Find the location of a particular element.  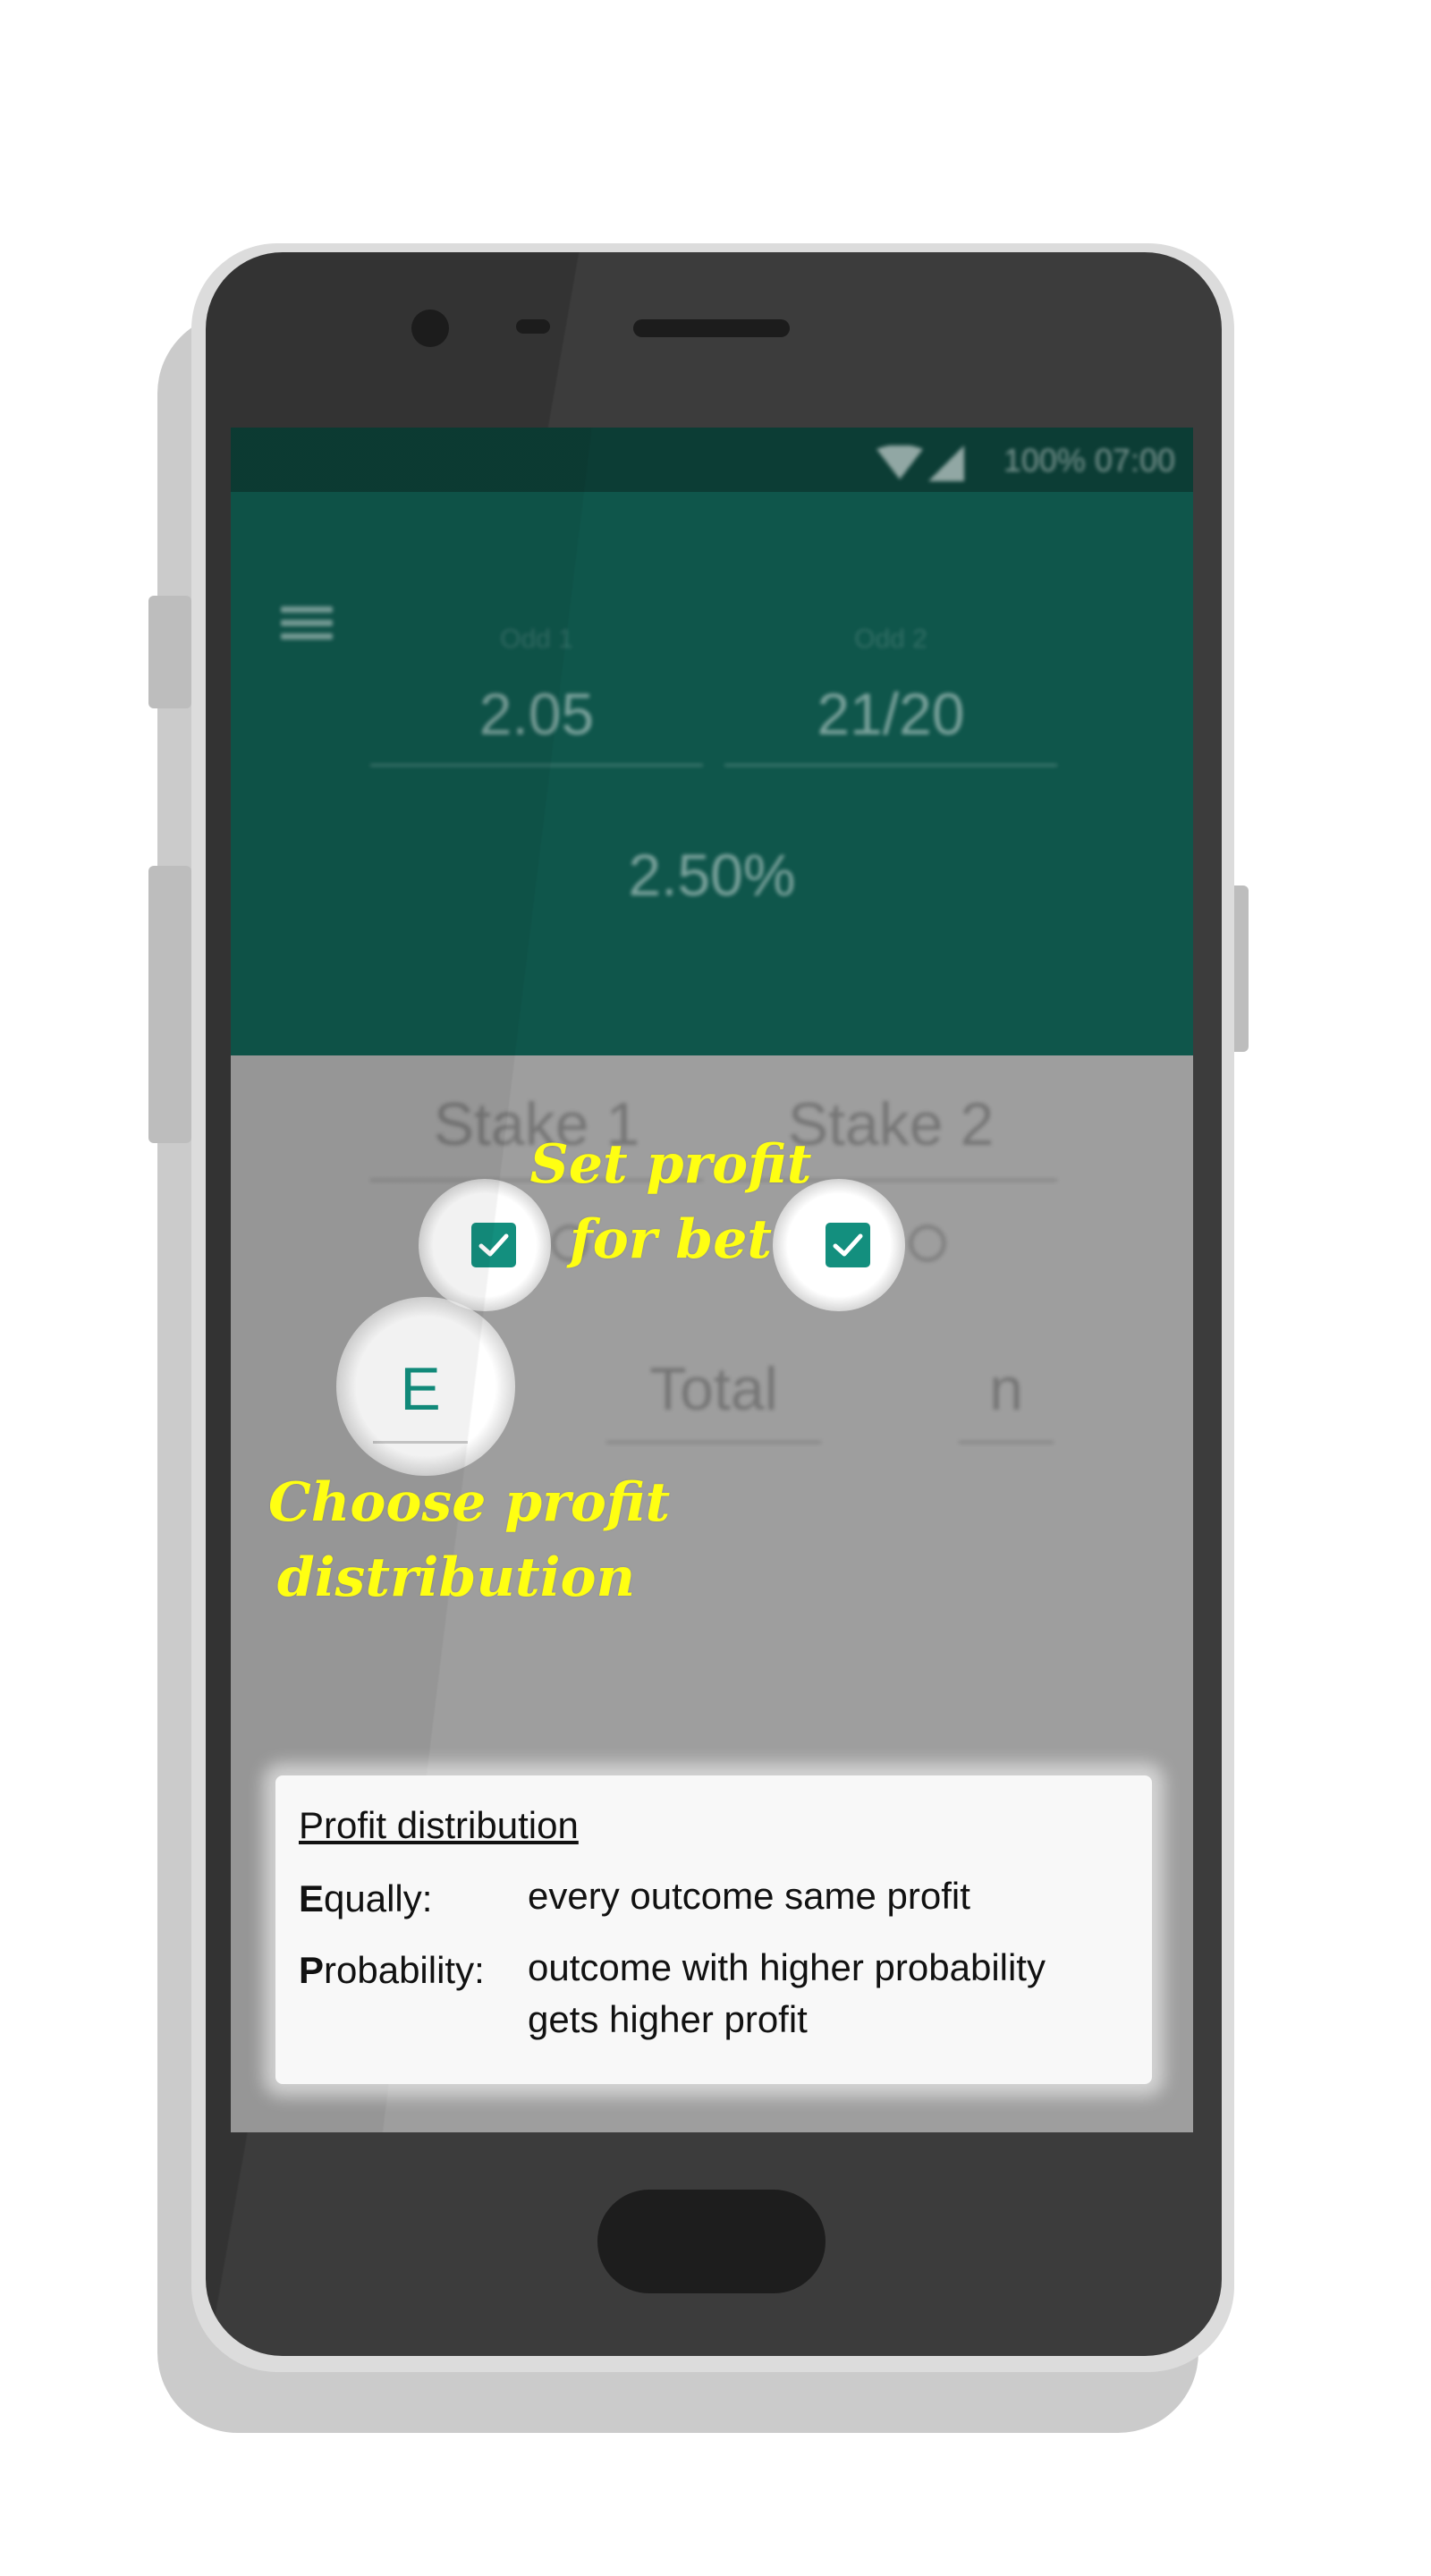

equally-initial: E is located at coordinates (312, 1898).